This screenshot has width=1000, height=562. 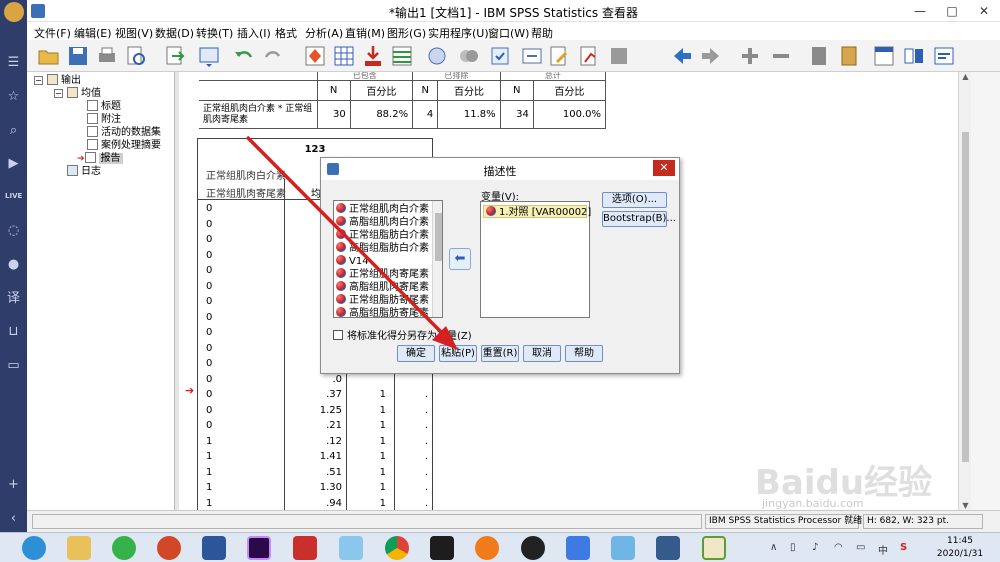 What do you see at coordinates (469, 56) in the screenshot?
I see `circles-icon` at bounding box center [469, 56].